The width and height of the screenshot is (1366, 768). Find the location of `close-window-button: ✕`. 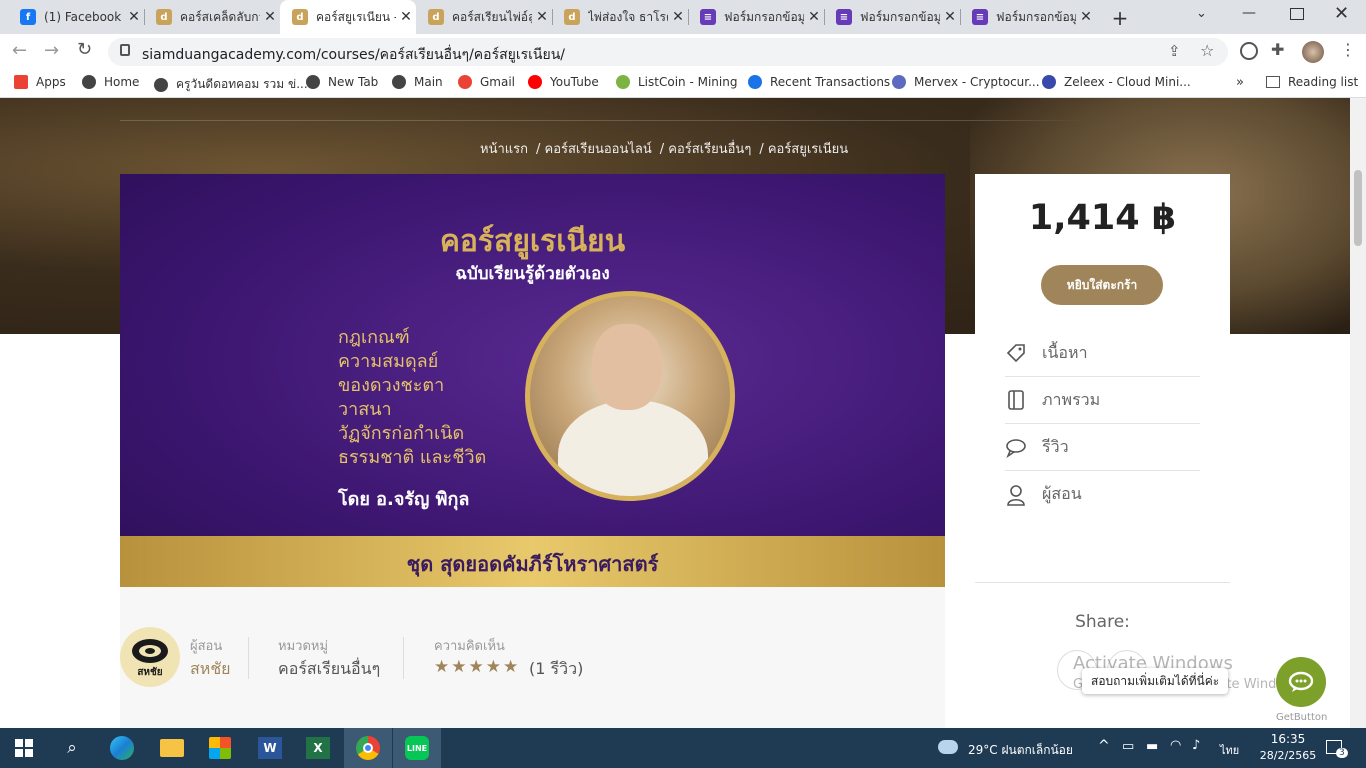

close-window-button: ✕ is located at coordinates (1344, 13).